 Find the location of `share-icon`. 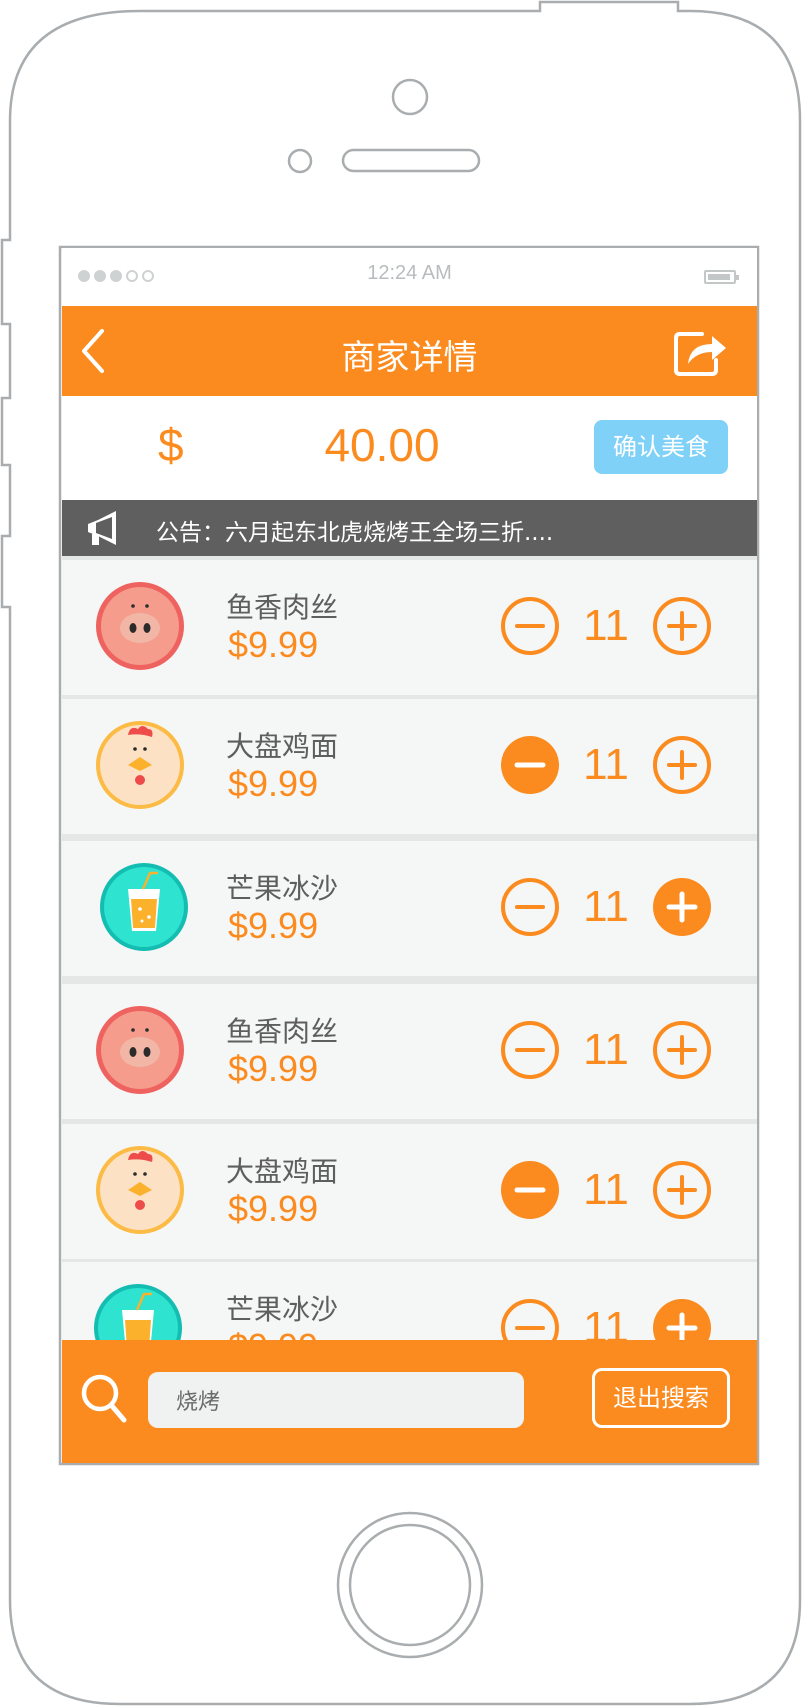

share-icon is located at coordinates (700, 352).